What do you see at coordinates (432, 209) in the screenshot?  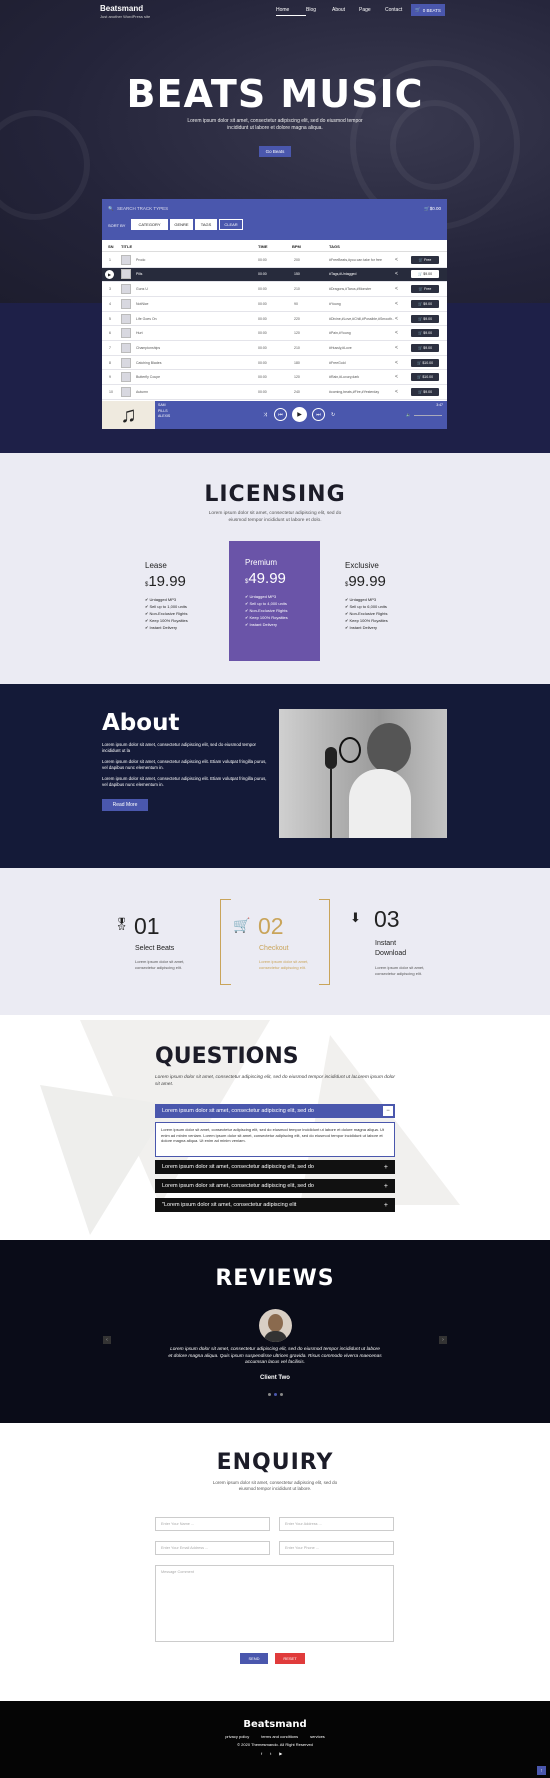 I see `player-cart-total: 🛒$0.00` at bounding box center [432, 209].